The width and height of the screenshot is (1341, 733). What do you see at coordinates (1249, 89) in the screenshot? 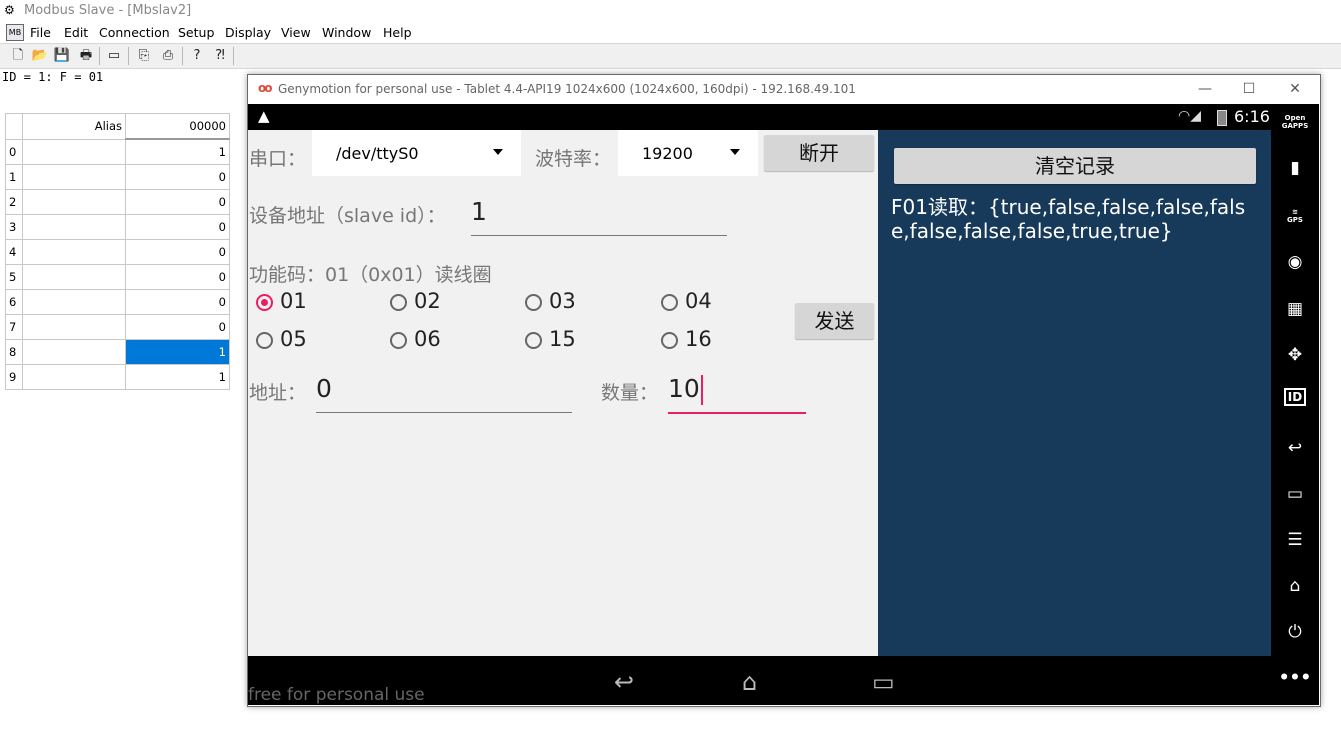
I see `maximize-icon: ☐` at bounding box center [1249, 89].